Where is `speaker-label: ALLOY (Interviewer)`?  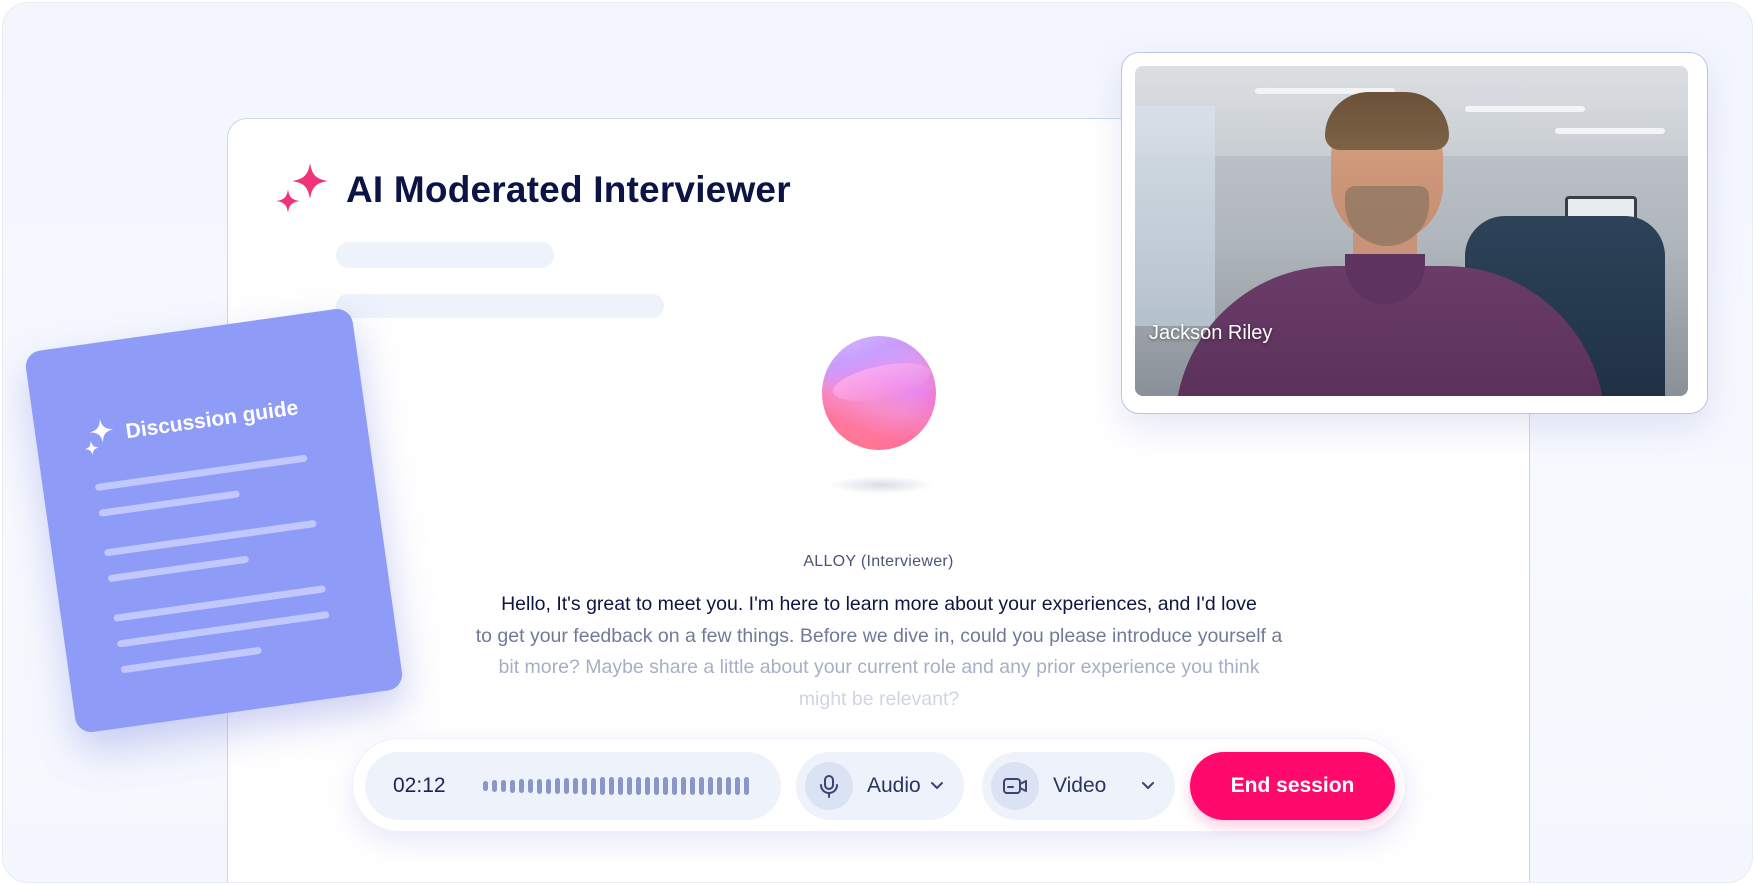
speaker-label: ALLOY (Interviewer) is located at coordinates (878, 561).